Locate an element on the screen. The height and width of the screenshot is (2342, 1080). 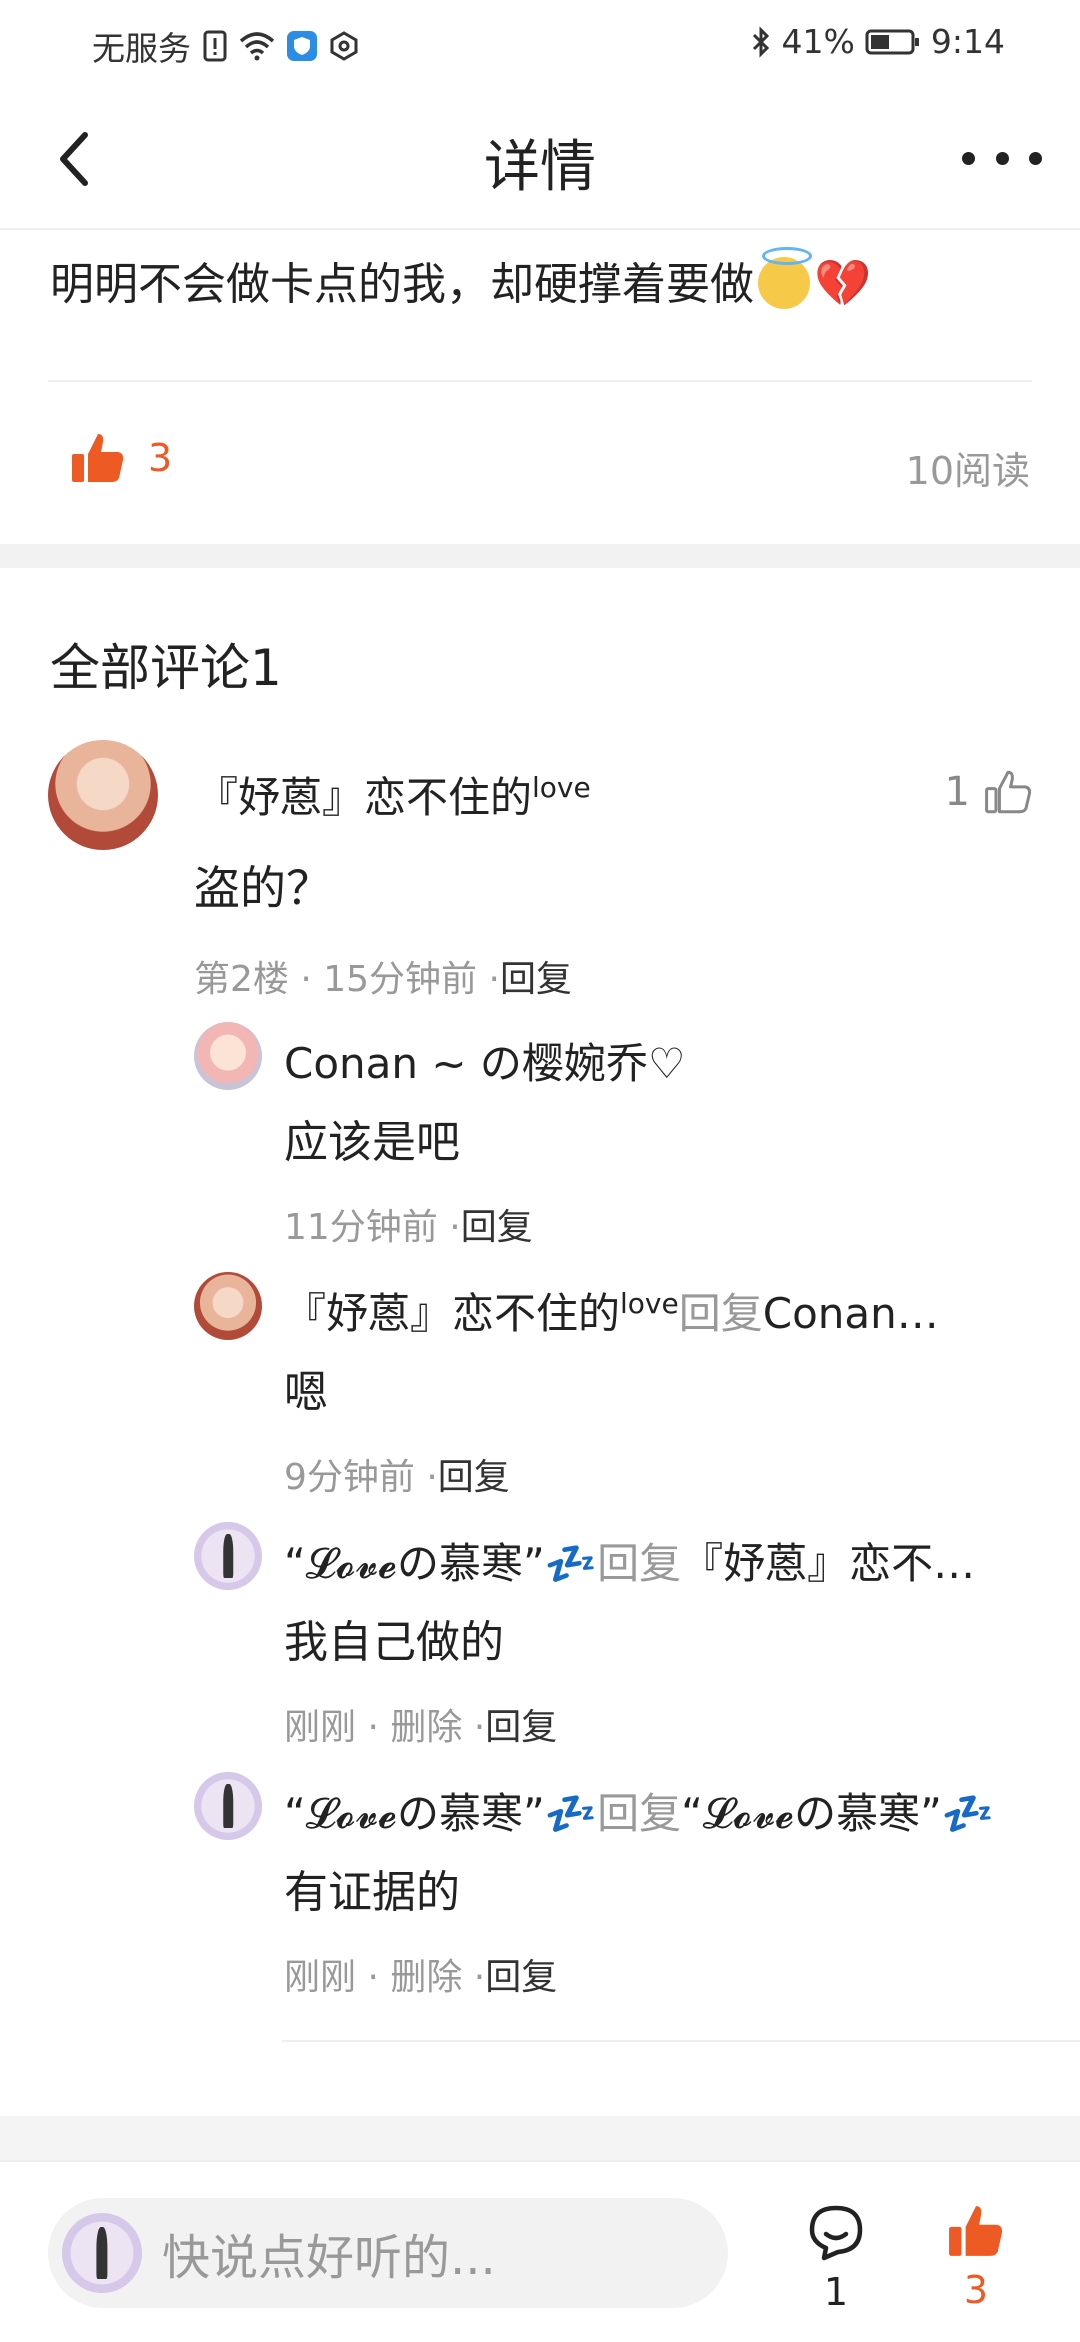
comment-meta-text: 第2楼 · 15分钟前 · is located at coordinates (347, 979).